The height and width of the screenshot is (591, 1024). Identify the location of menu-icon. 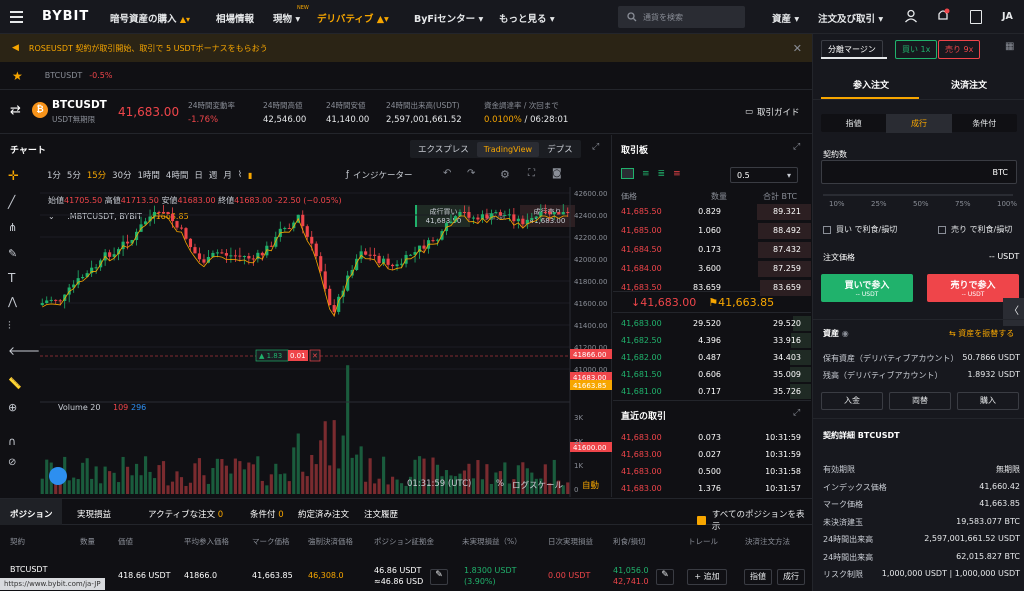
(16, 16).